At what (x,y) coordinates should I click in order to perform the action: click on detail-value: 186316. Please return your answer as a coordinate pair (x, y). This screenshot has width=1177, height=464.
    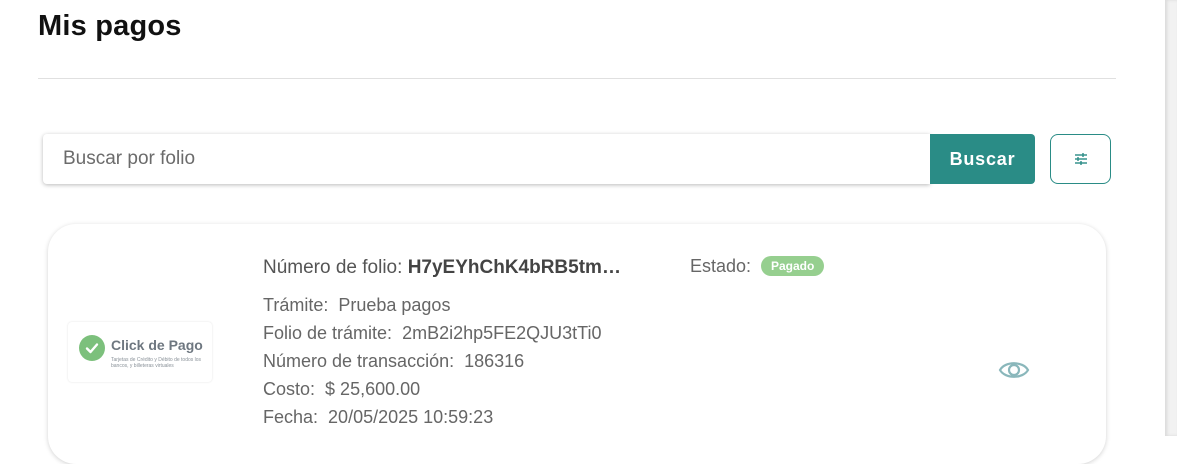
    Looking at the image, I should click on (494, 361).